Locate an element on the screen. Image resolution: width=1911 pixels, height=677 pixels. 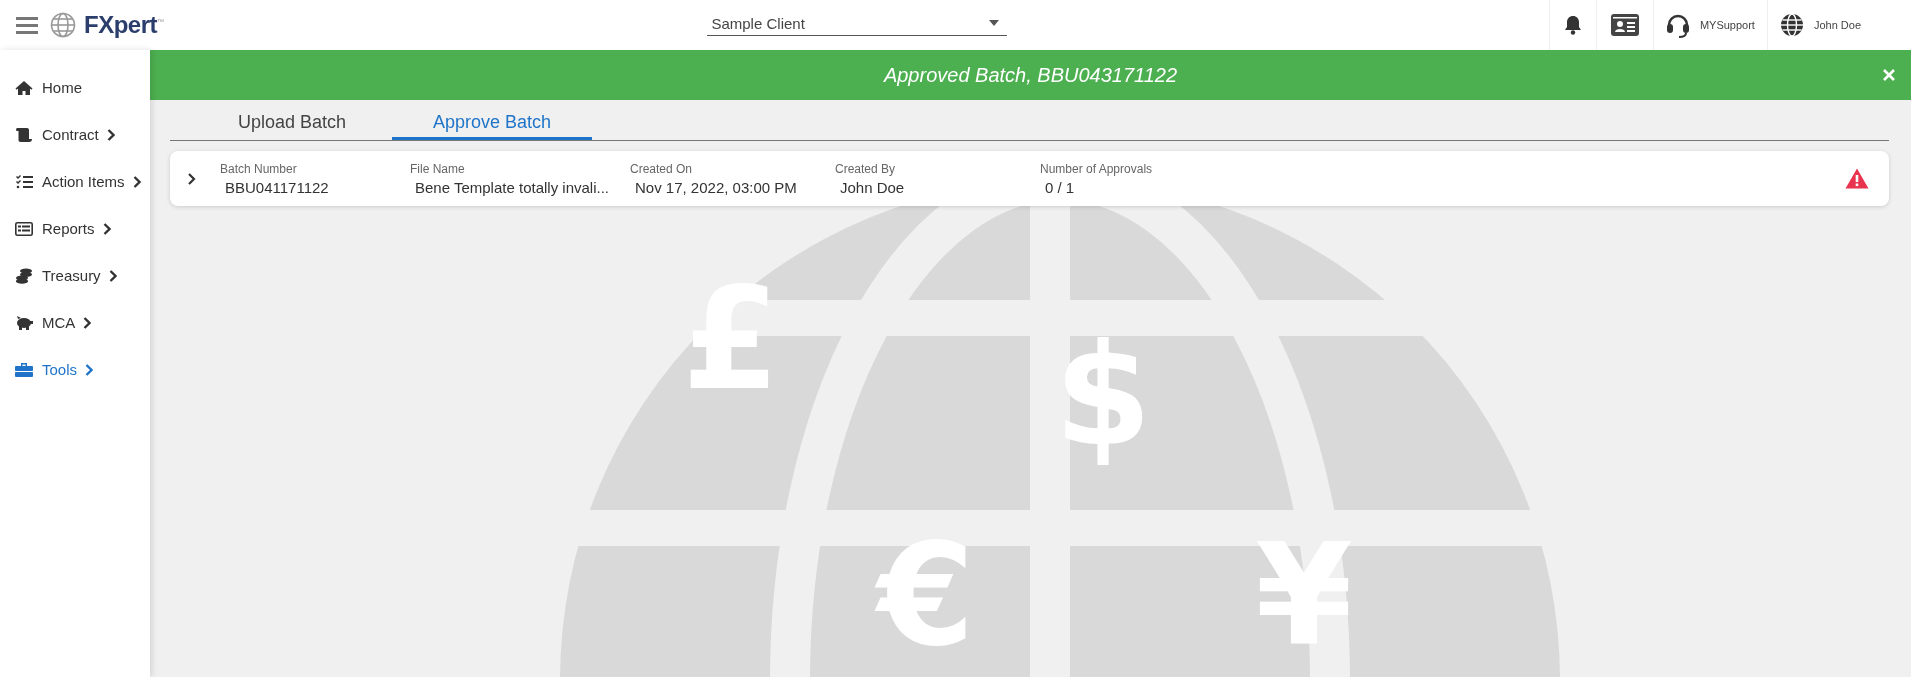
currency-symbol: € is located at coordinates (926, 595).